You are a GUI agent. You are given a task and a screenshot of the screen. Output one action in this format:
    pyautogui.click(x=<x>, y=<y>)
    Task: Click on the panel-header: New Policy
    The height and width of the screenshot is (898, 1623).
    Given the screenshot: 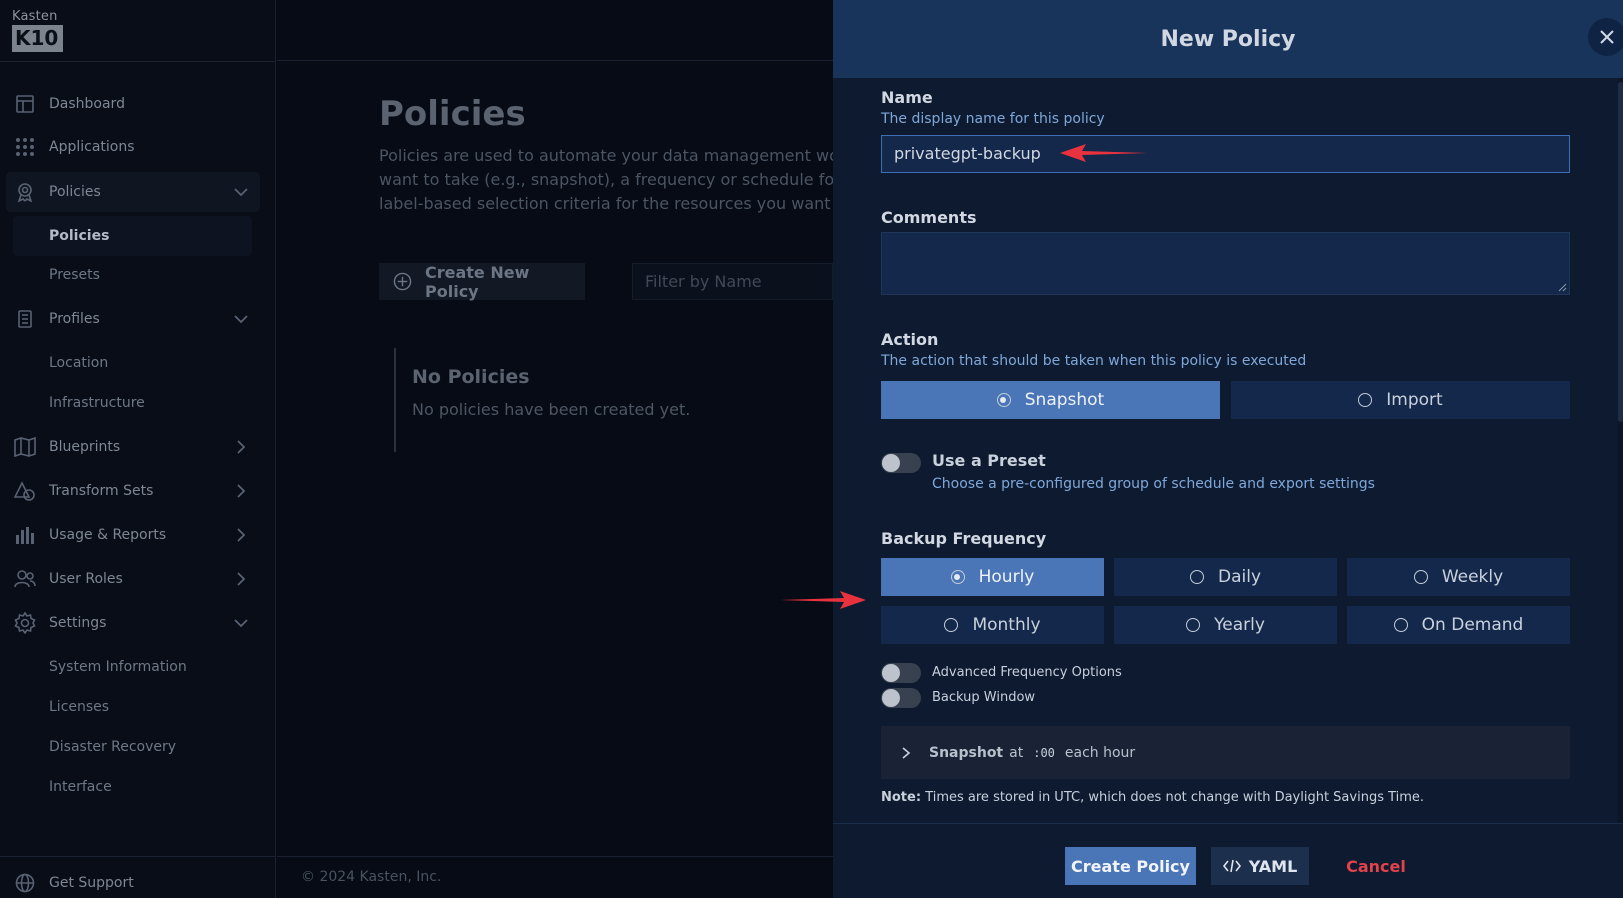 What is the action you would take?
    pyautogui.click(x=1228, y=39)
    